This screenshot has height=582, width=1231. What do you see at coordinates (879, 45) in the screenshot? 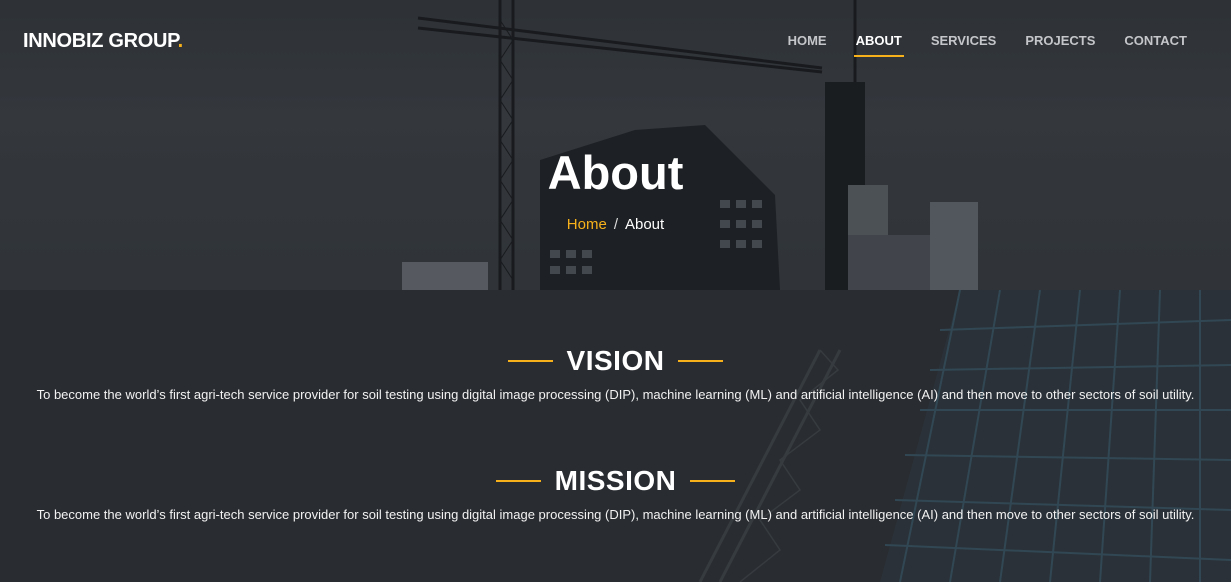
I see `nav-about: ABOUT` at bounding box center [879, 45].